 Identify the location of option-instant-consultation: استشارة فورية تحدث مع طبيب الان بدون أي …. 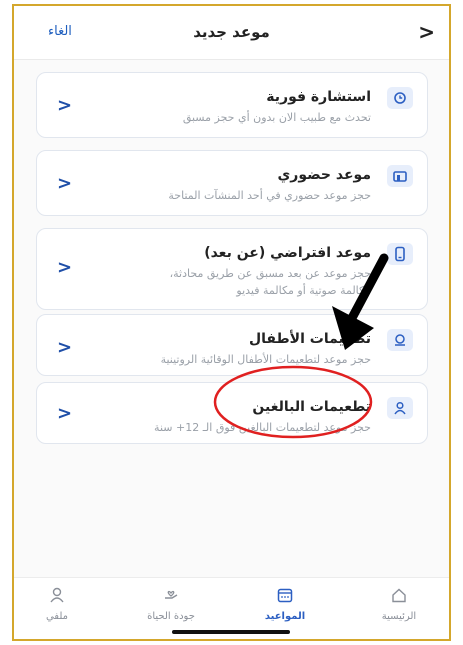
(232, 105).